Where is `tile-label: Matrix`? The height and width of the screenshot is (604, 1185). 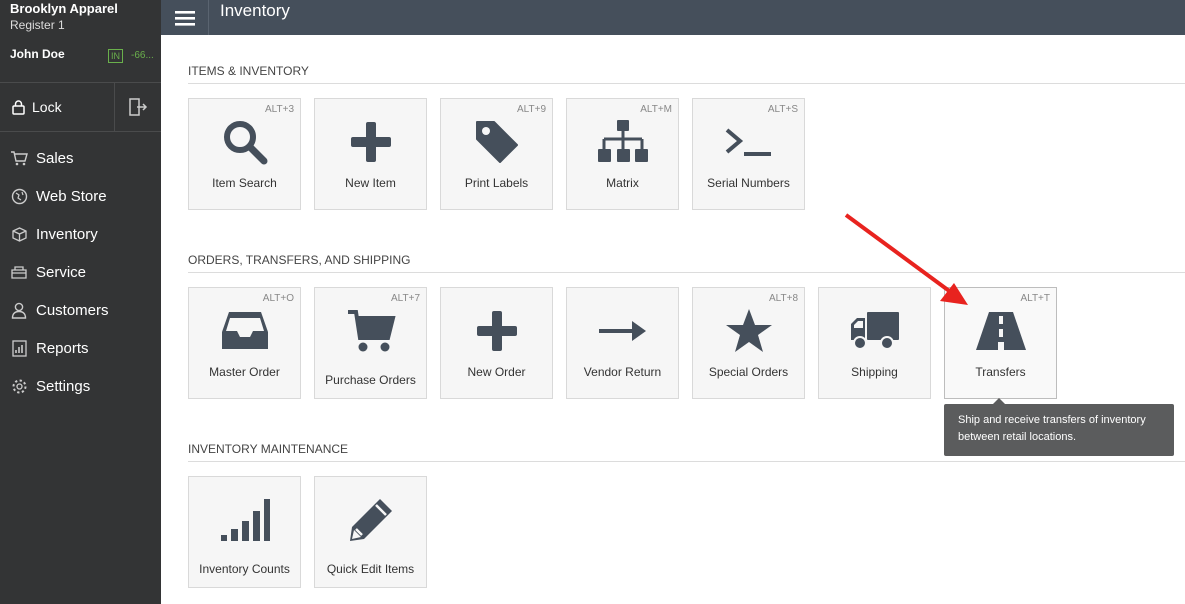
tile-label: Matrix is located at coordinates (622, 183).